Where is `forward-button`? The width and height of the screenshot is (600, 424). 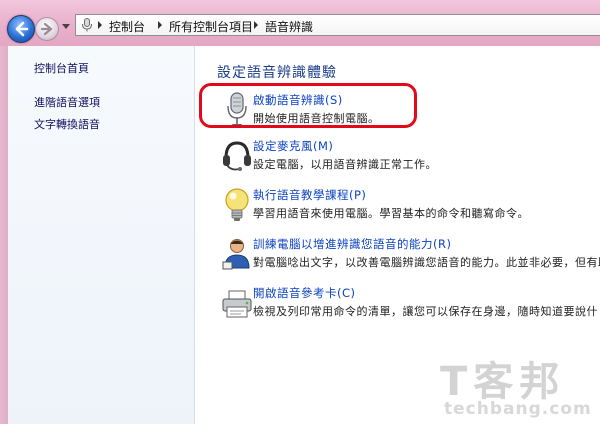 forward-button is located at coordinates (47, 29).